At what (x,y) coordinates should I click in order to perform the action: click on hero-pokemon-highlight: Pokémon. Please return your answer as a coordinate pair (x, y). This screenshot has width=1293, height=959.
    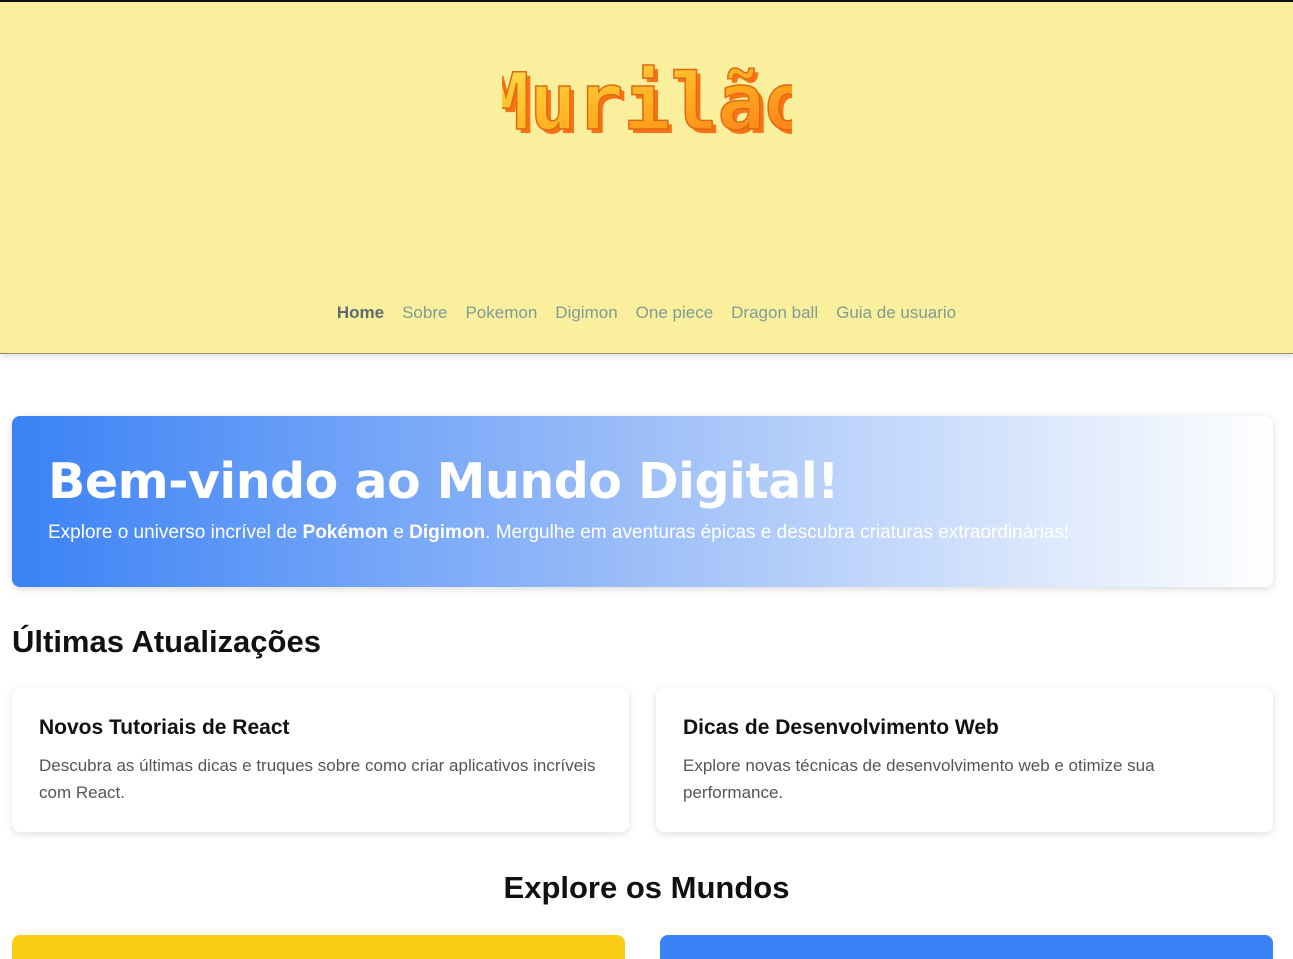
    Looking at the image, I should click on (345, 532).